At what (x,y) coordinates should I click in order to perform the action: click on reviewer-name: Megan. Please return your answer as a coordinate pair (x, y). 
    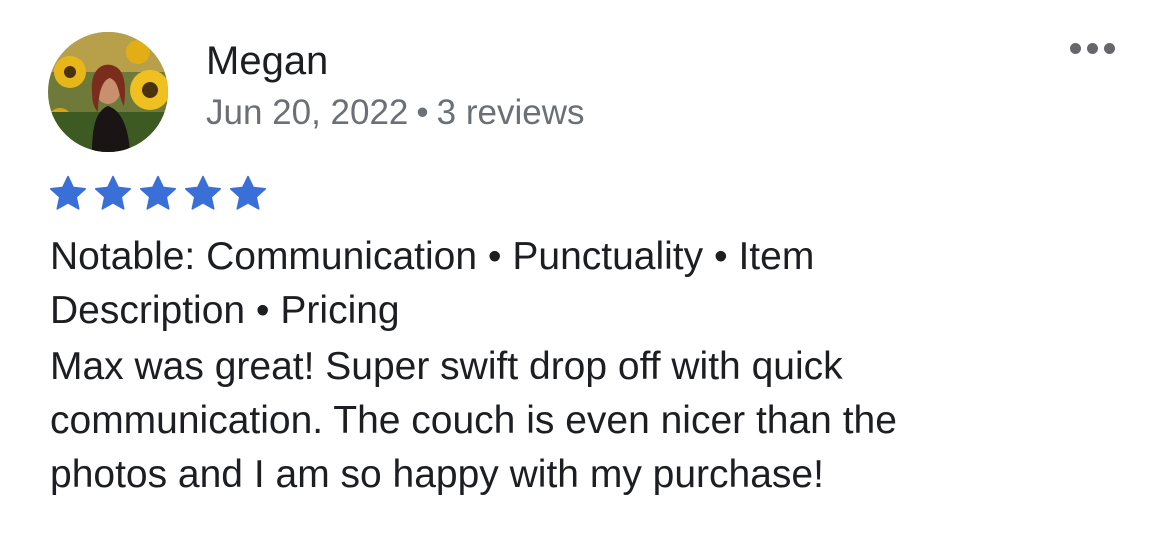
    Looking at the image, I should click on (267, 61).